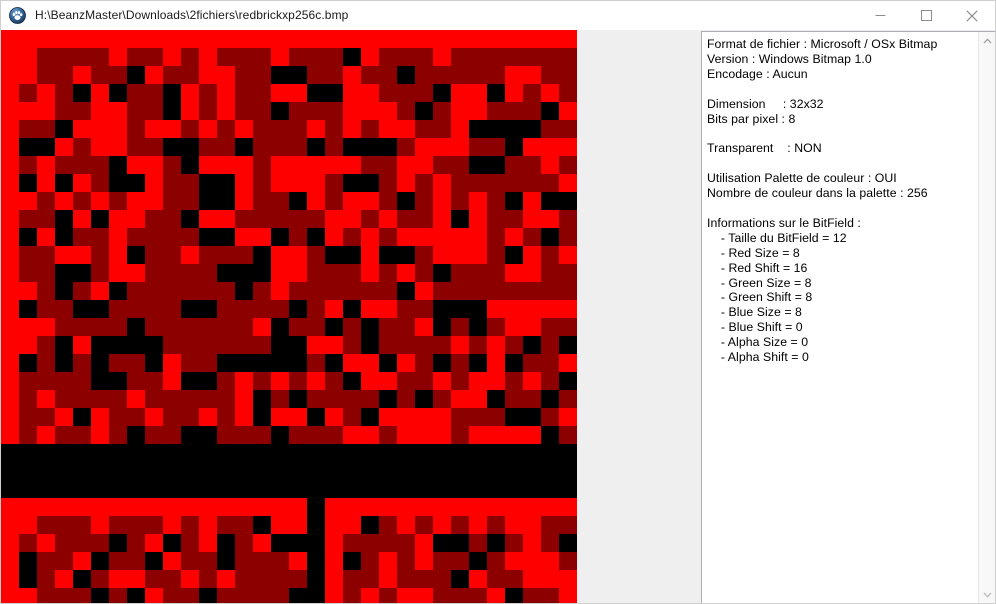 This screenshot has width=996, height=604. I want to click on scroll-up-button, so click(987, 40).